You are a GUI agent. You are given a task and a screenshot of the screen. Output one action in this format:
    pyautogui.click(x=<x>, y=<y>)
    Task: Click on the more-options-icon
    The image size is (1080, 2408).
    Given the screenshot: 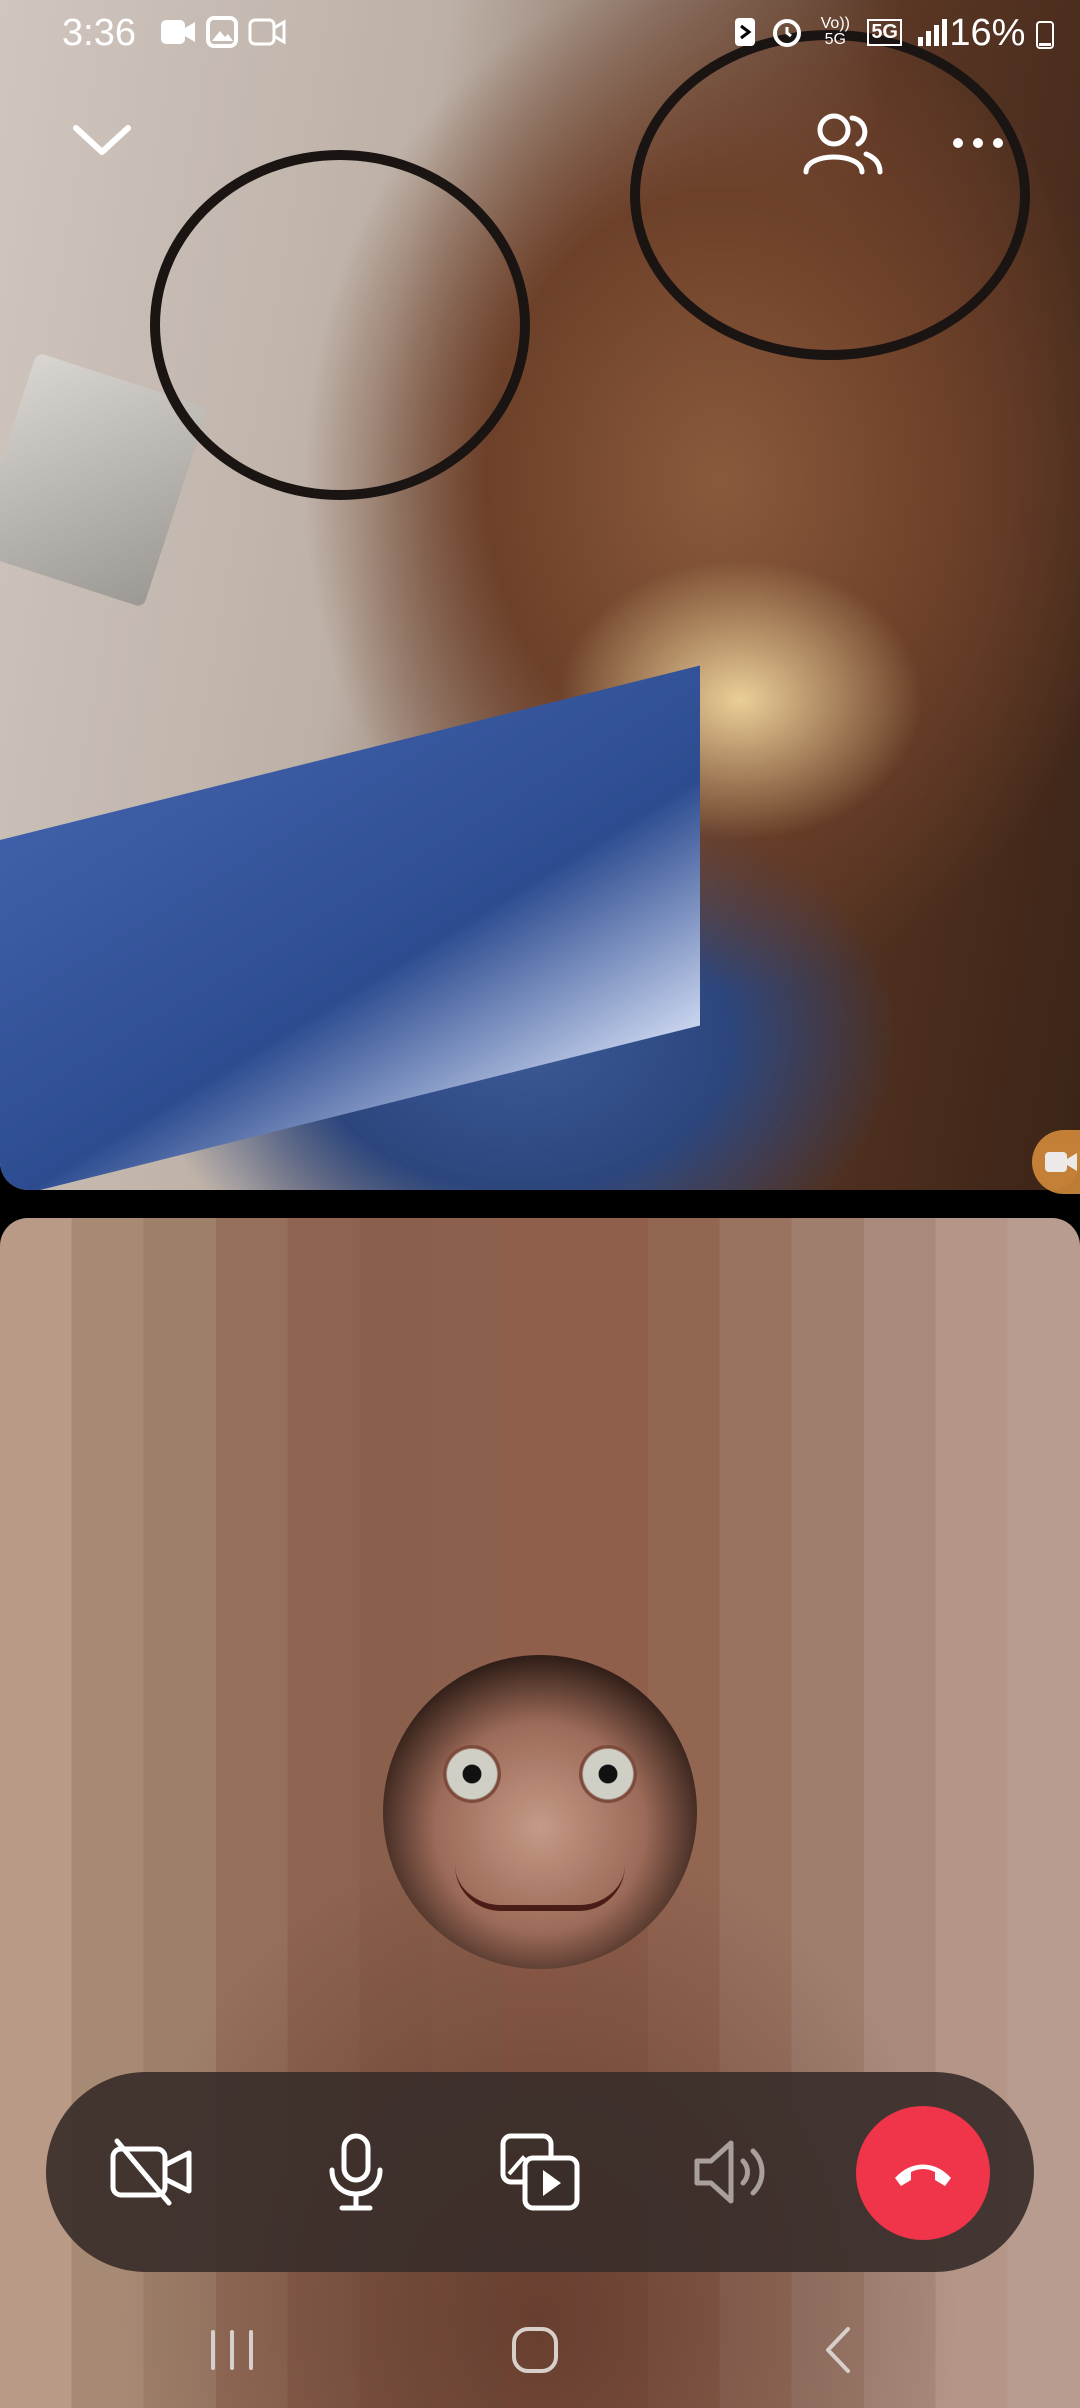 What is the action you would take?
    pyautogui.click(x=978, y=143)
    